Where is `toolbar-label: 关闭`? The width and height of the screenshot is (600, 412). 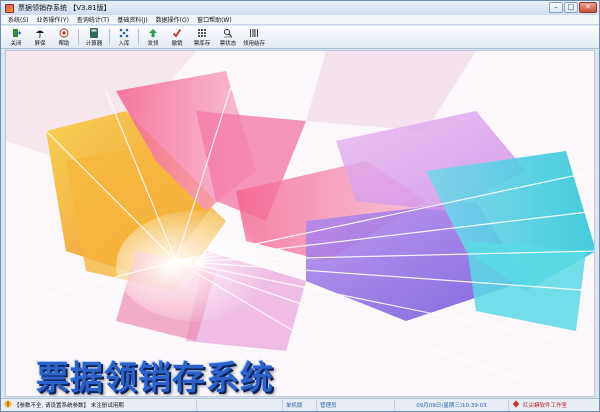
toolbar-label: 关闭 is located at coordinates (16, 43).